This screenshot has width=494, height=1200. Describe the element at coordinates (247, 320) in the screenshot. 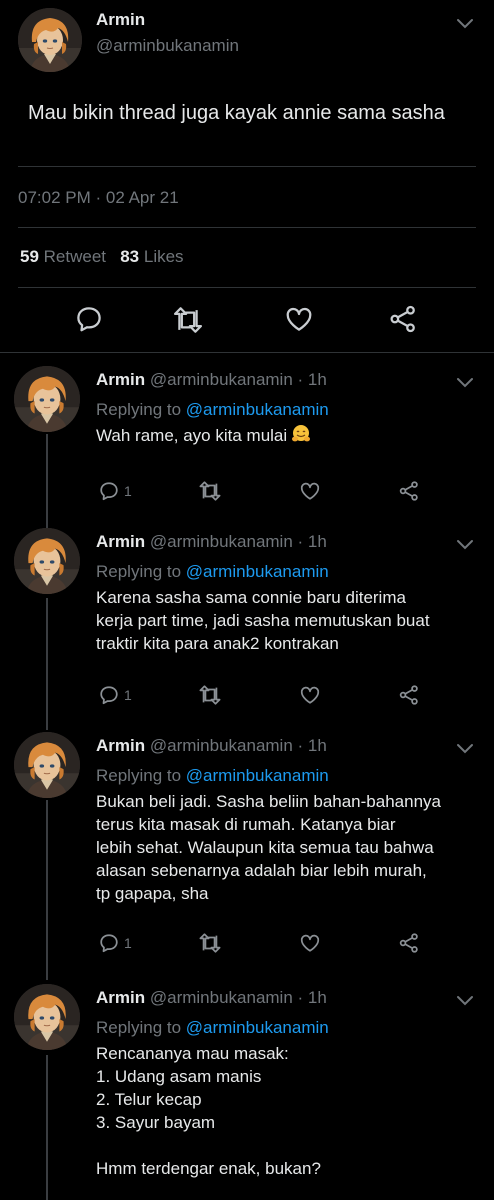

I see `main-tweet-actions` at that location.